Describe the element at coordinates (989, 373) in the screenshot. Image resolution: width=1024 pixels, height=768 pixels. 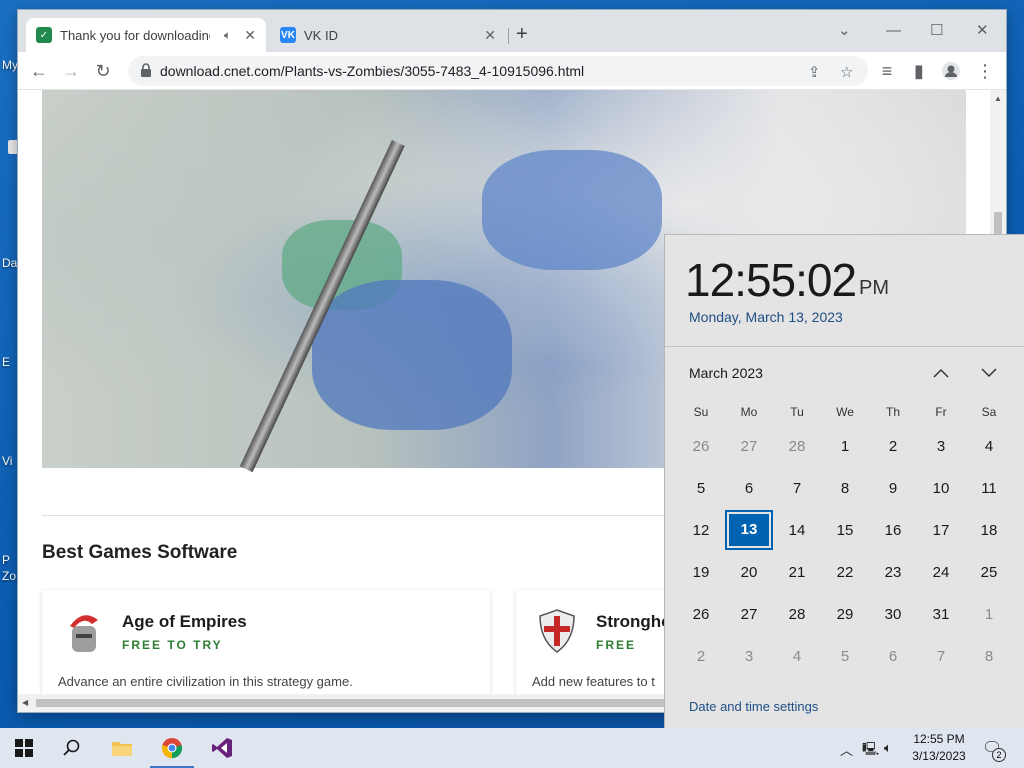
I see `next-month-icon` at that location.